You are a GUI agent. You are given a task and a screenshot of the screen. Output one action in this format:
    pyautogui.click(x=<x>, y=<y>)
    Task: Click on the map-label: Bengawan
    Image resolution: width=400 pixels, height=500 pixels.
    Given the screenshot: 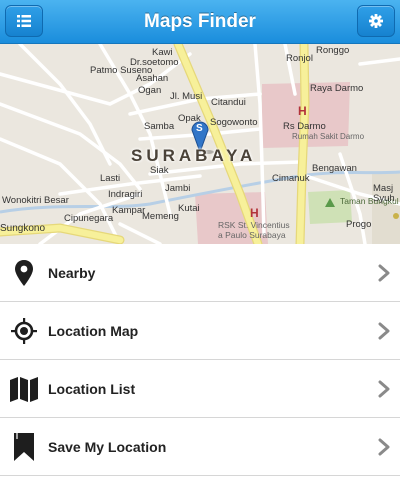 What is the action you would take?
    pyautogui.click(x=334, y=168)
    